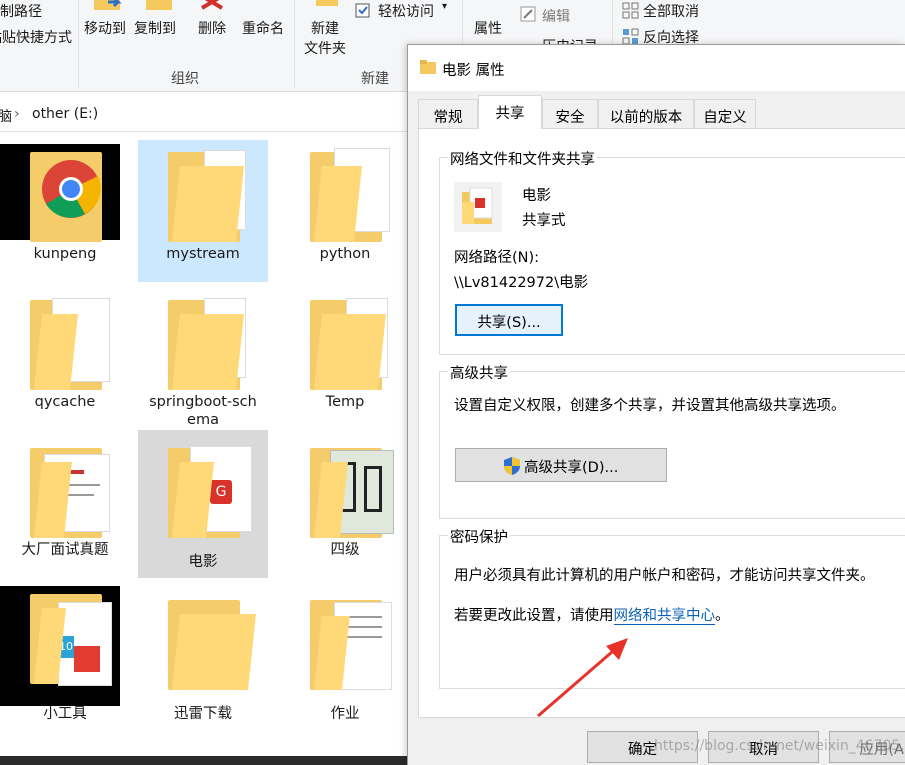 This screenshot has height=765, width=905. I want to click on address-bar: 脑 › other (E:), so click(205, 114).